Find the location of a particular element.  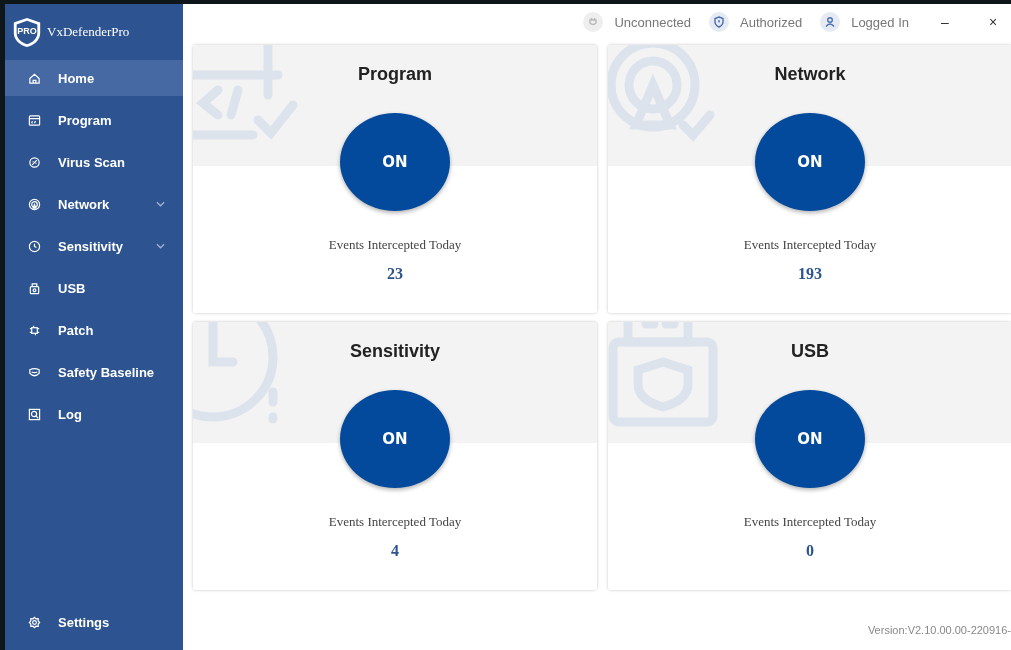

card-title: Program is located at coordinates (395, 74).